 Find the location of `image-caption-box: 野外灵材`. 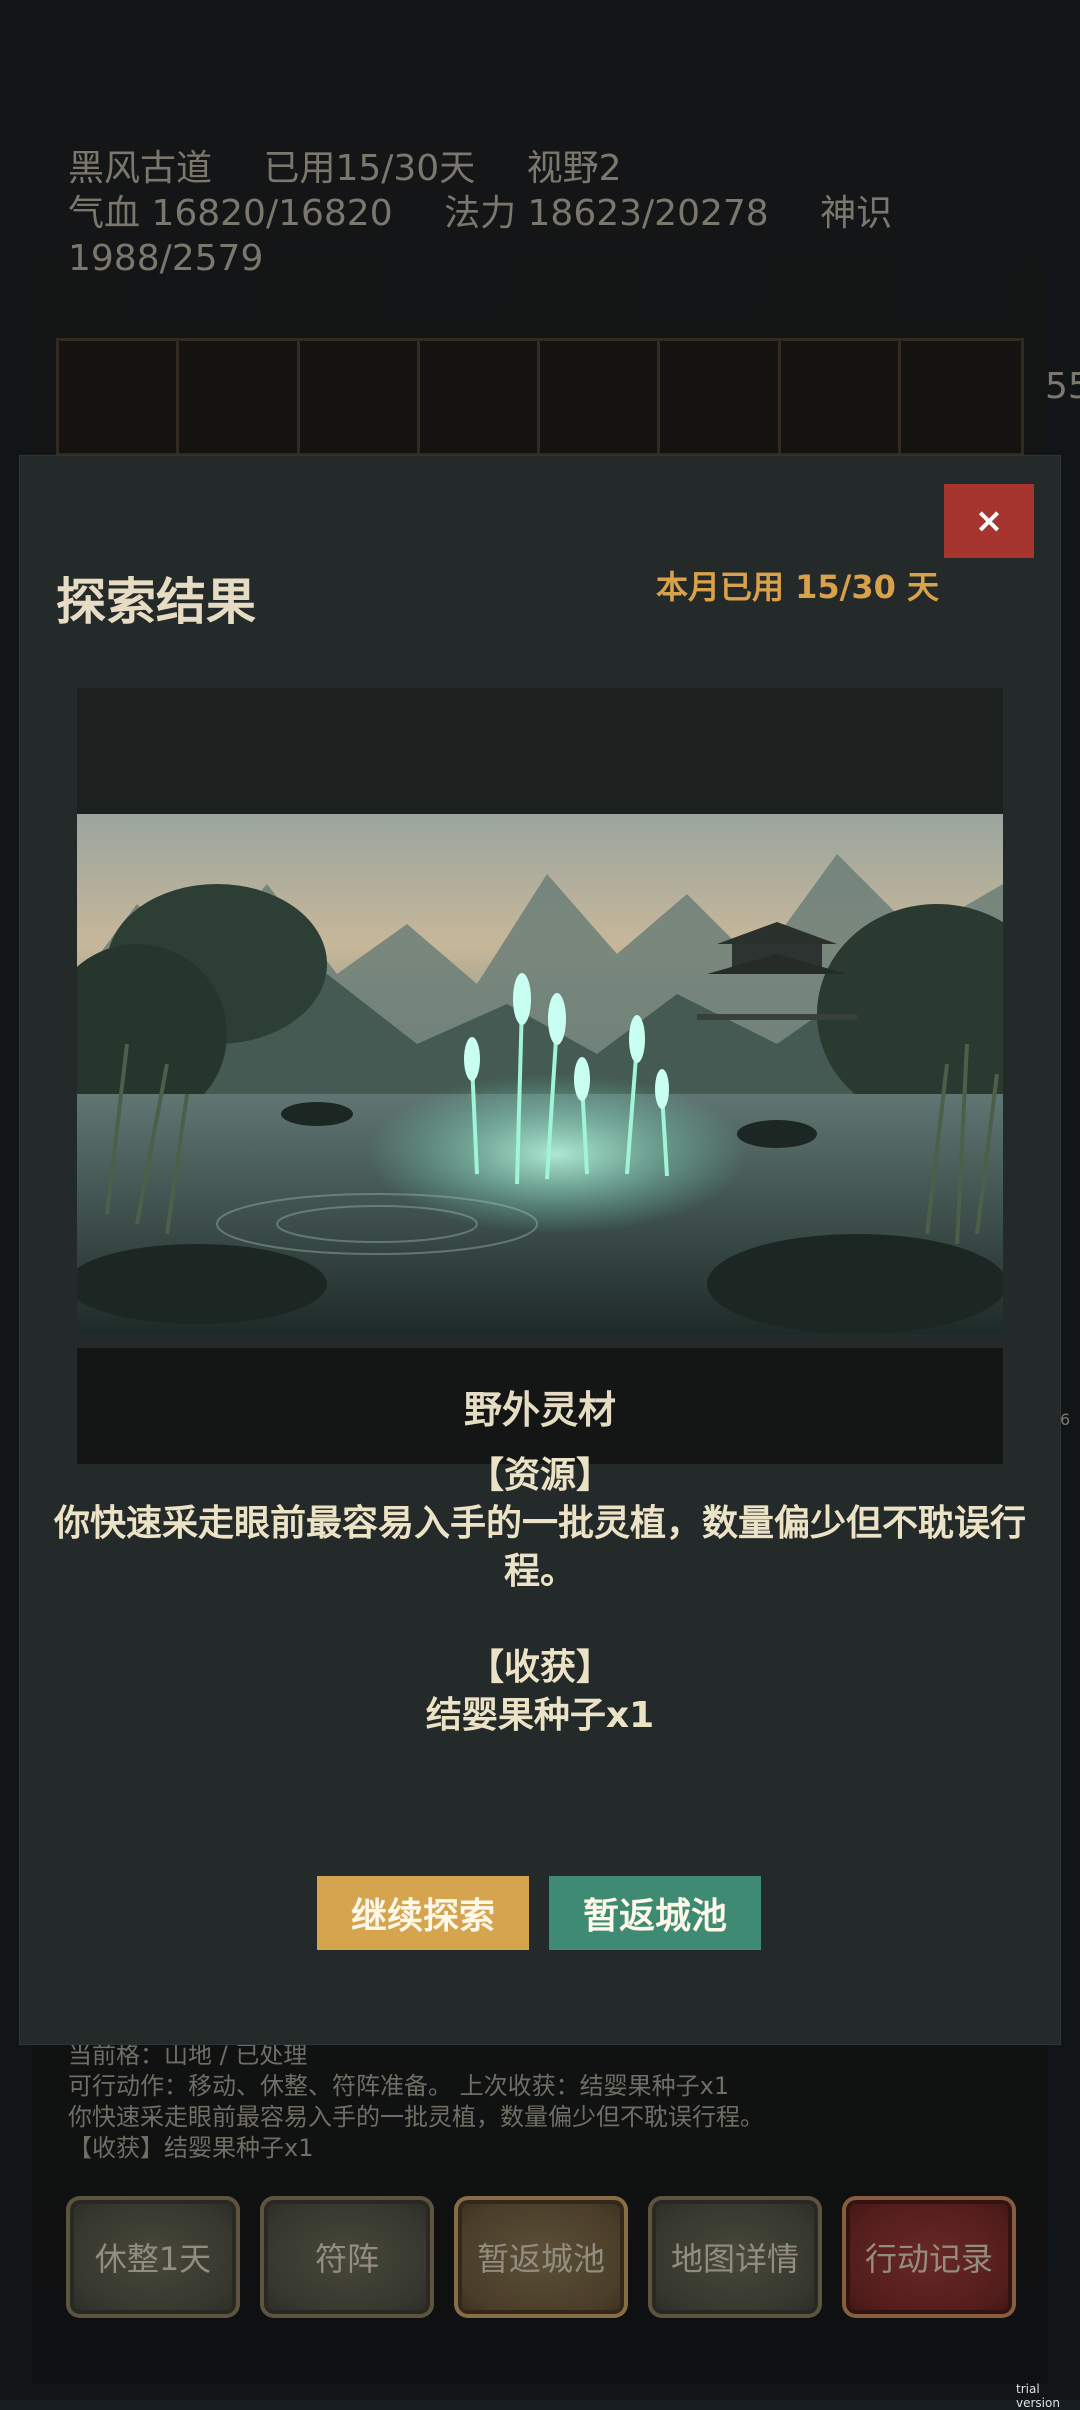

image-caption-box: 野外灵材 is located at coordinates (540, 1406).